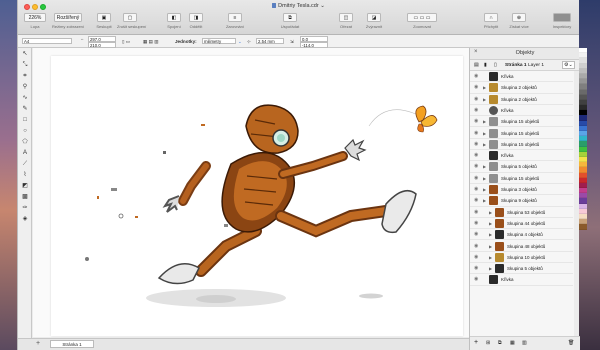 The width and height of the screenshot is (600, 350). Describe the element at coordinates (25, 87) in the screenshot. I see `zoom-tool-icon: ⚲` at that location.